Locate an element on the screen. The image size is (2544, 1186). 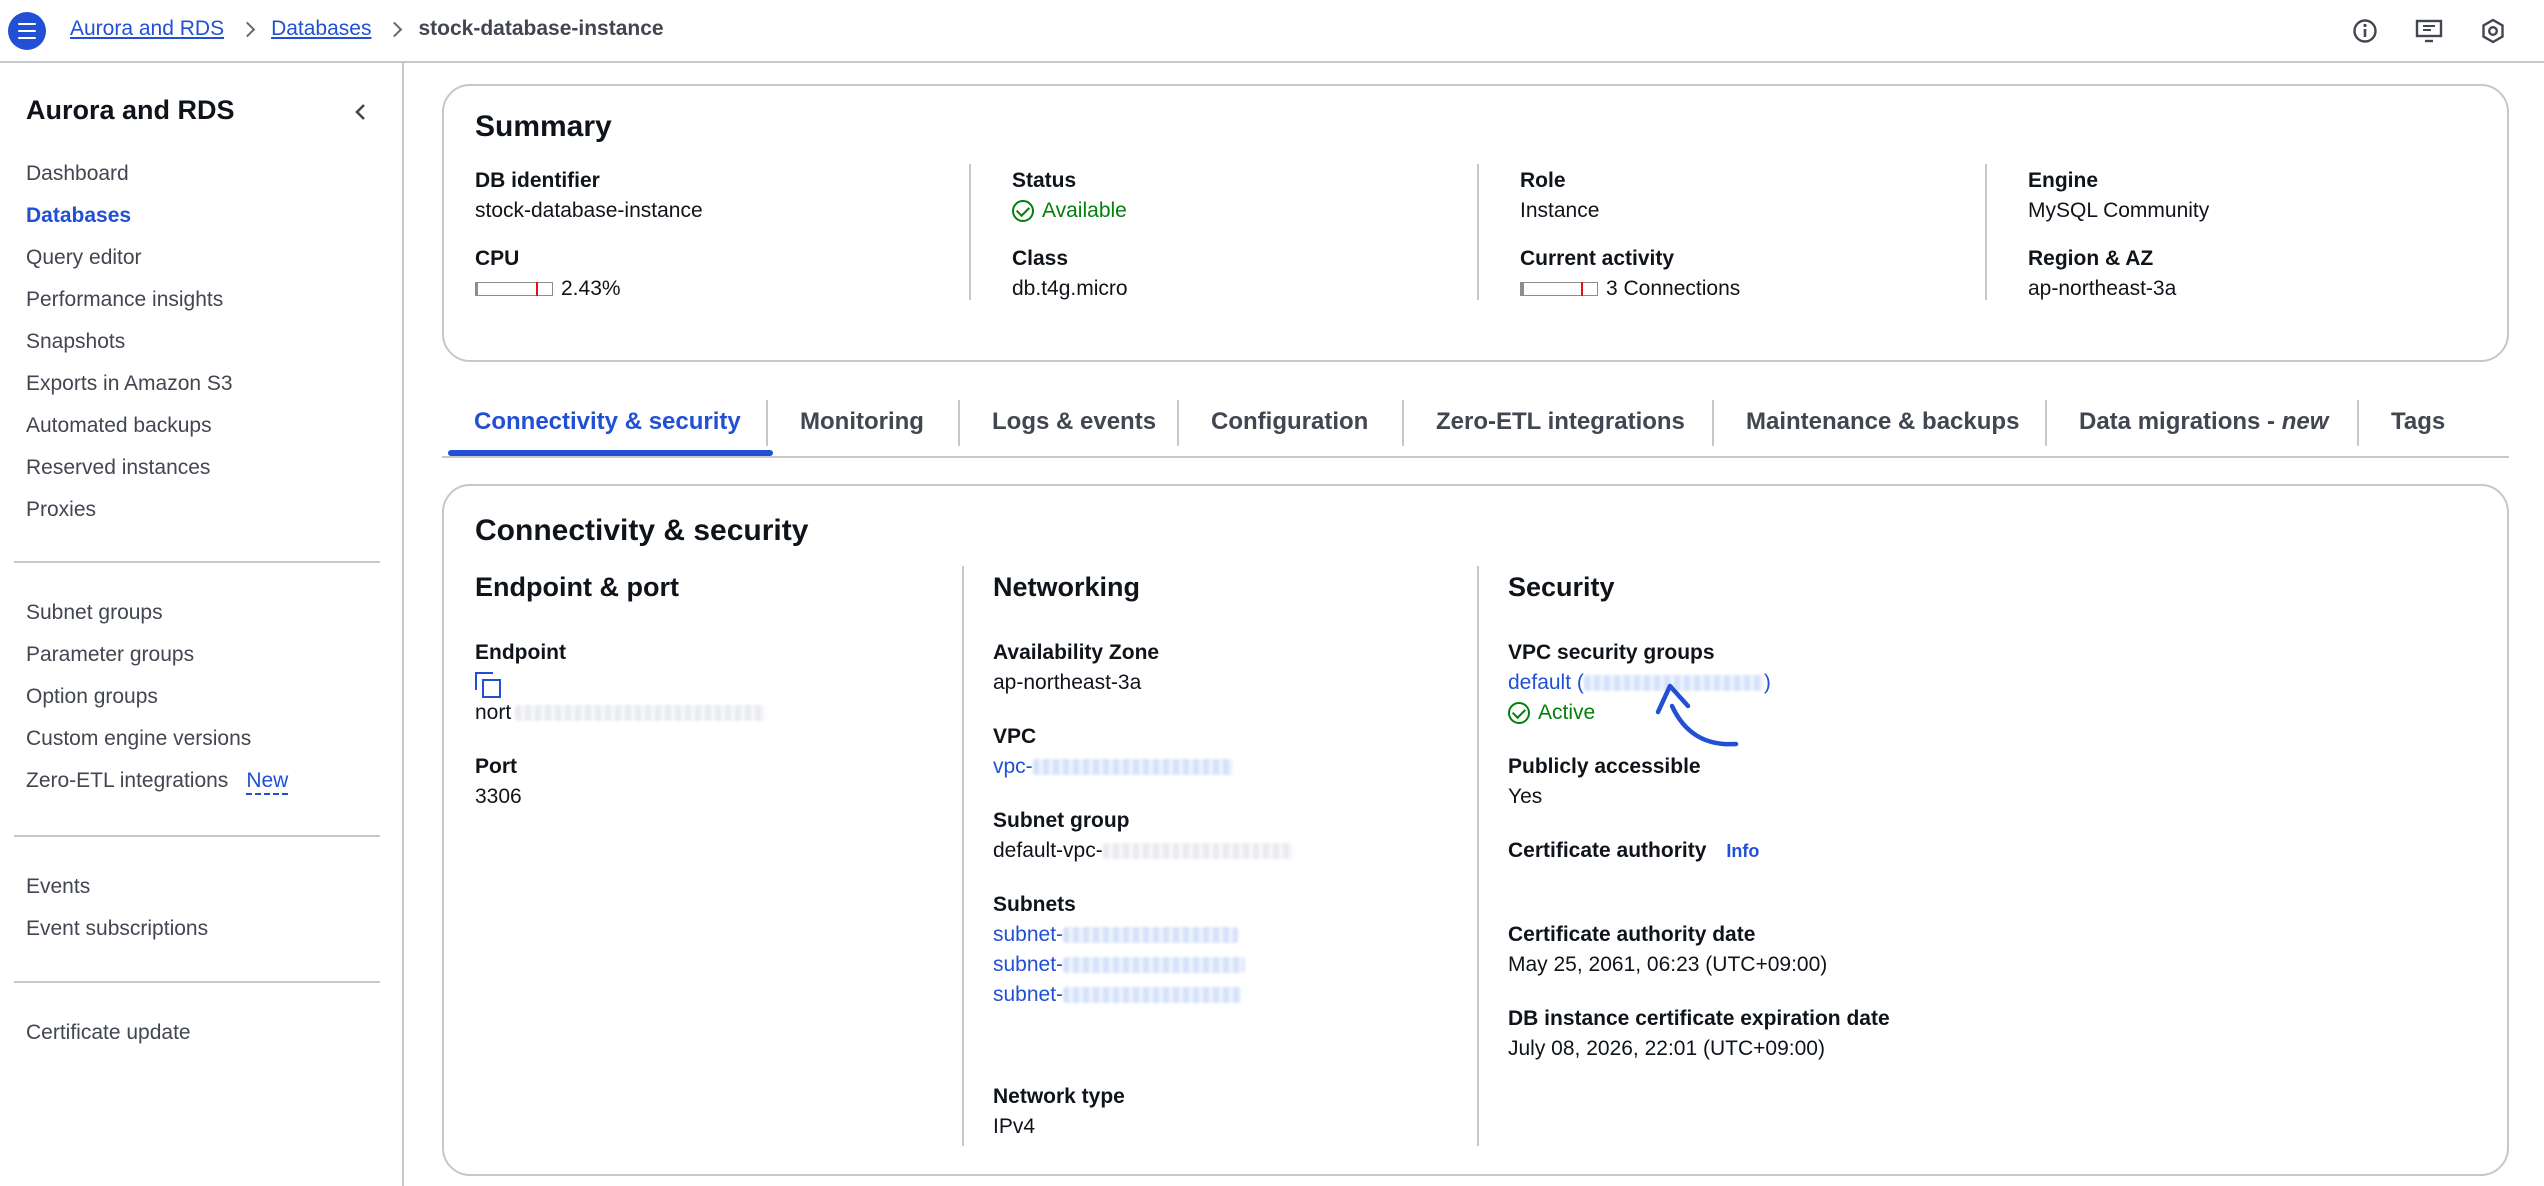
sidebar-item-zero-etl-label: Zero-ETL integrations is located at coordinates (127, 780).